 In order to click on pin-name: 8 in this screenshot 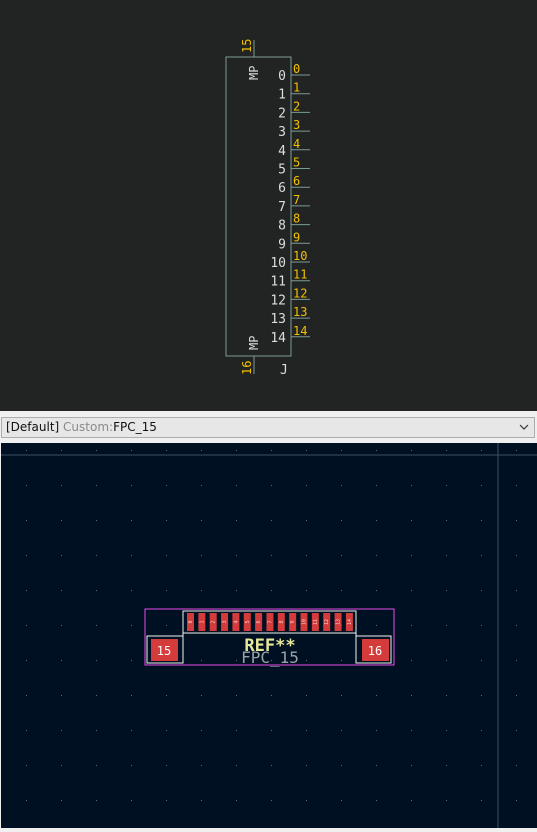, I will do `click(282, 226)`.